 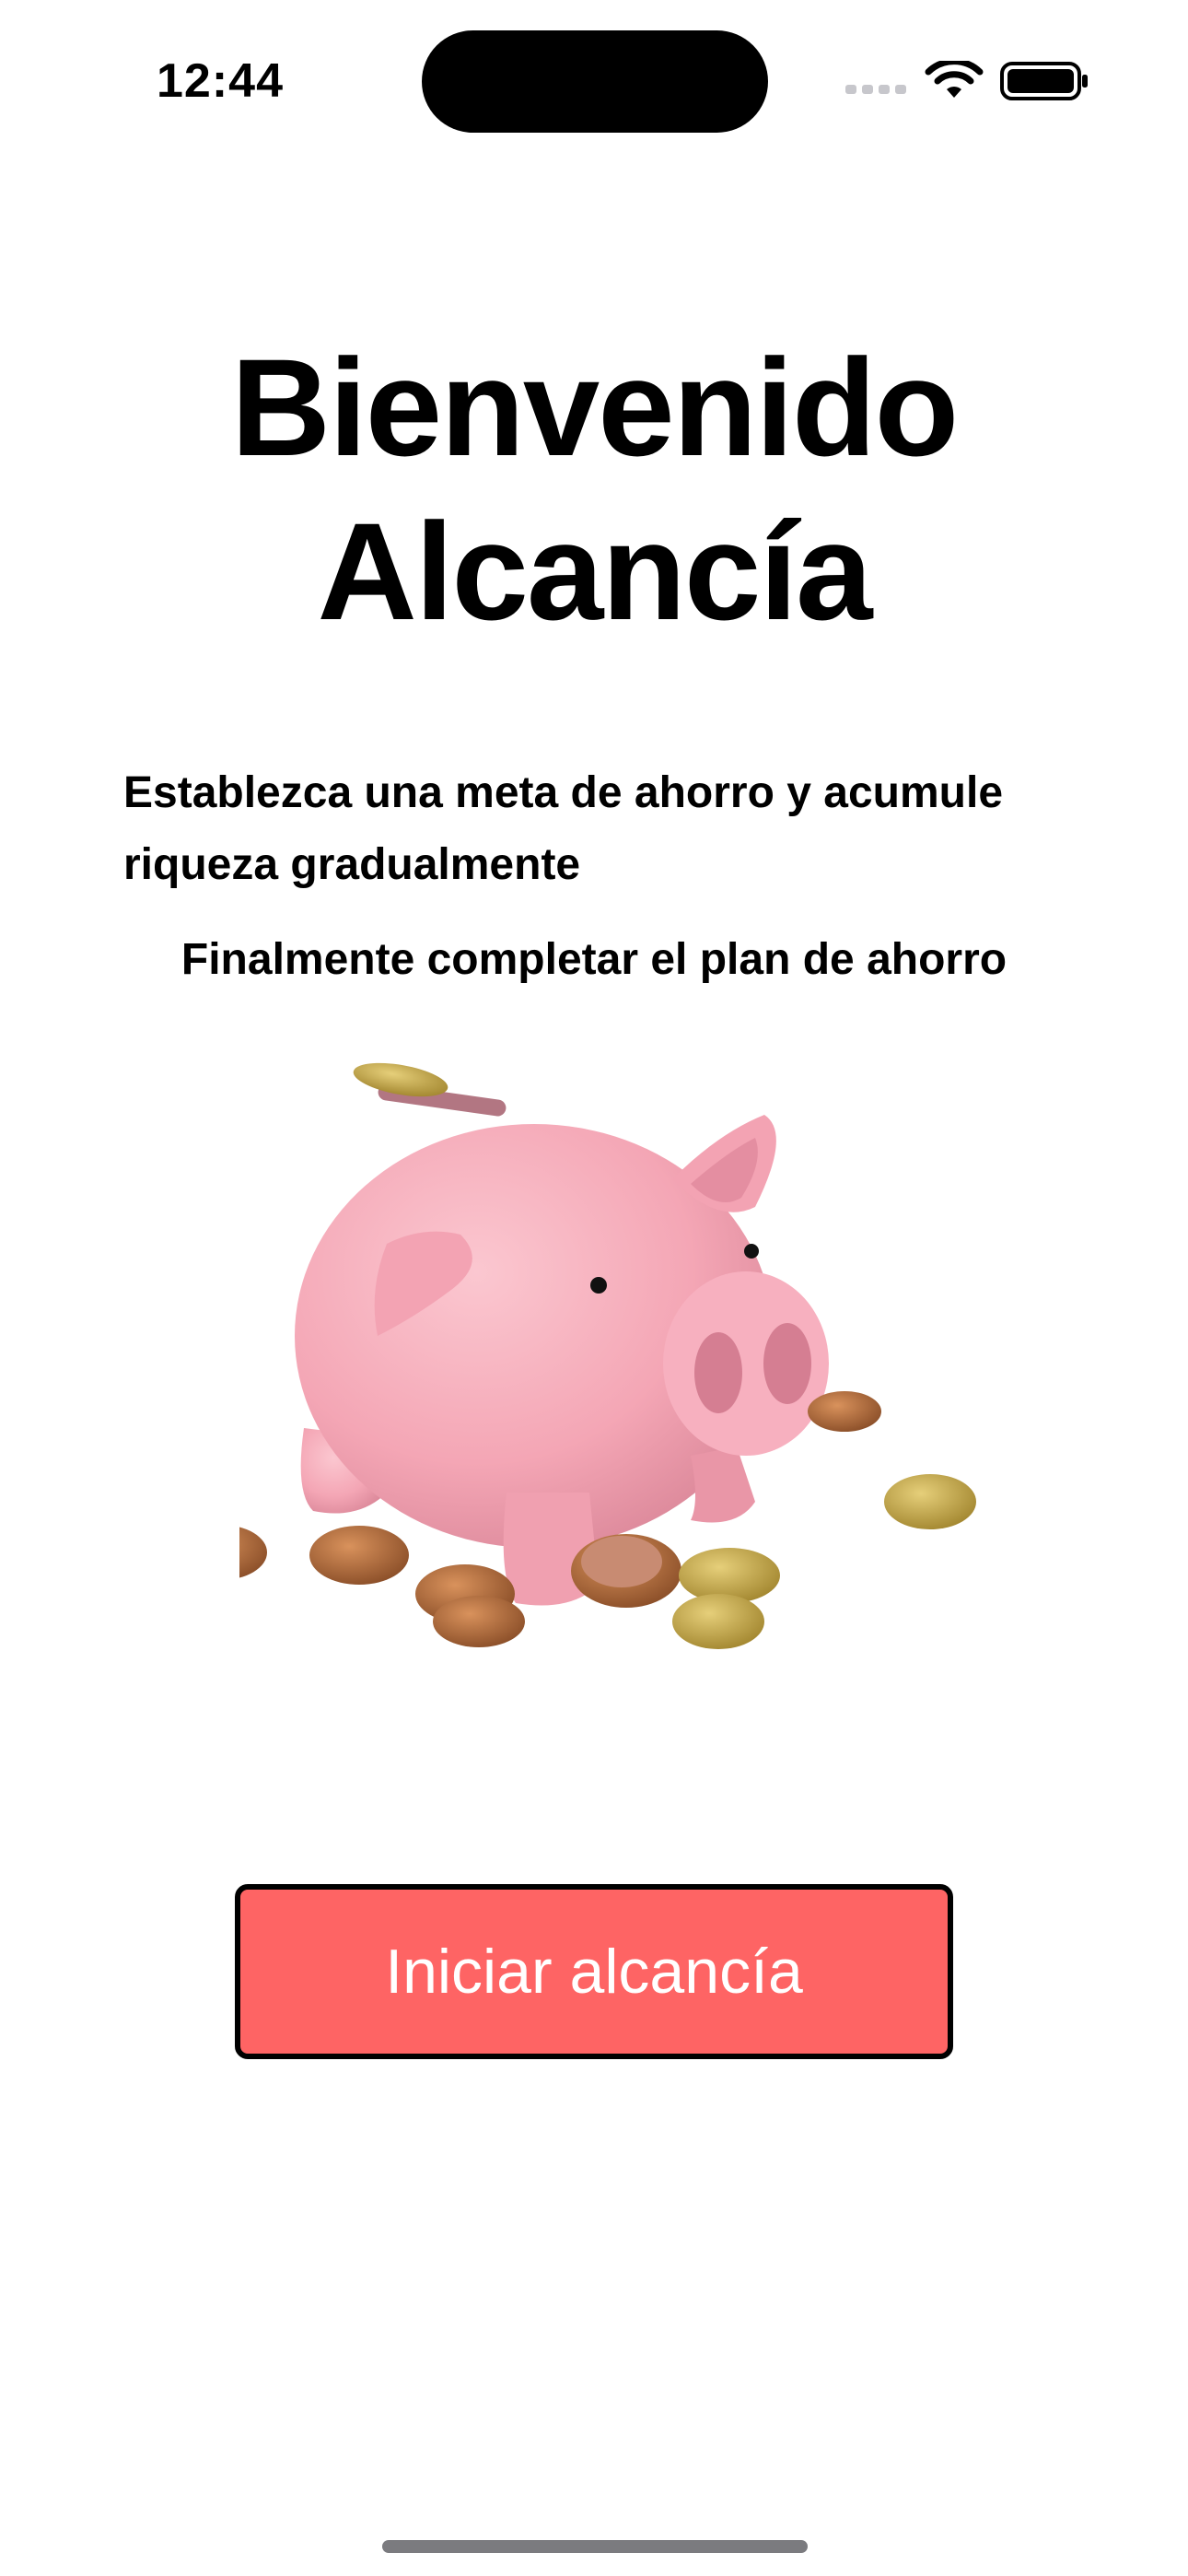 What do you see at coordinates (594, 960) in the screenshot?
I see `welcome-subtitle-2: Finalmente completar el plan de ahorro` at bounding box center [594, 960].